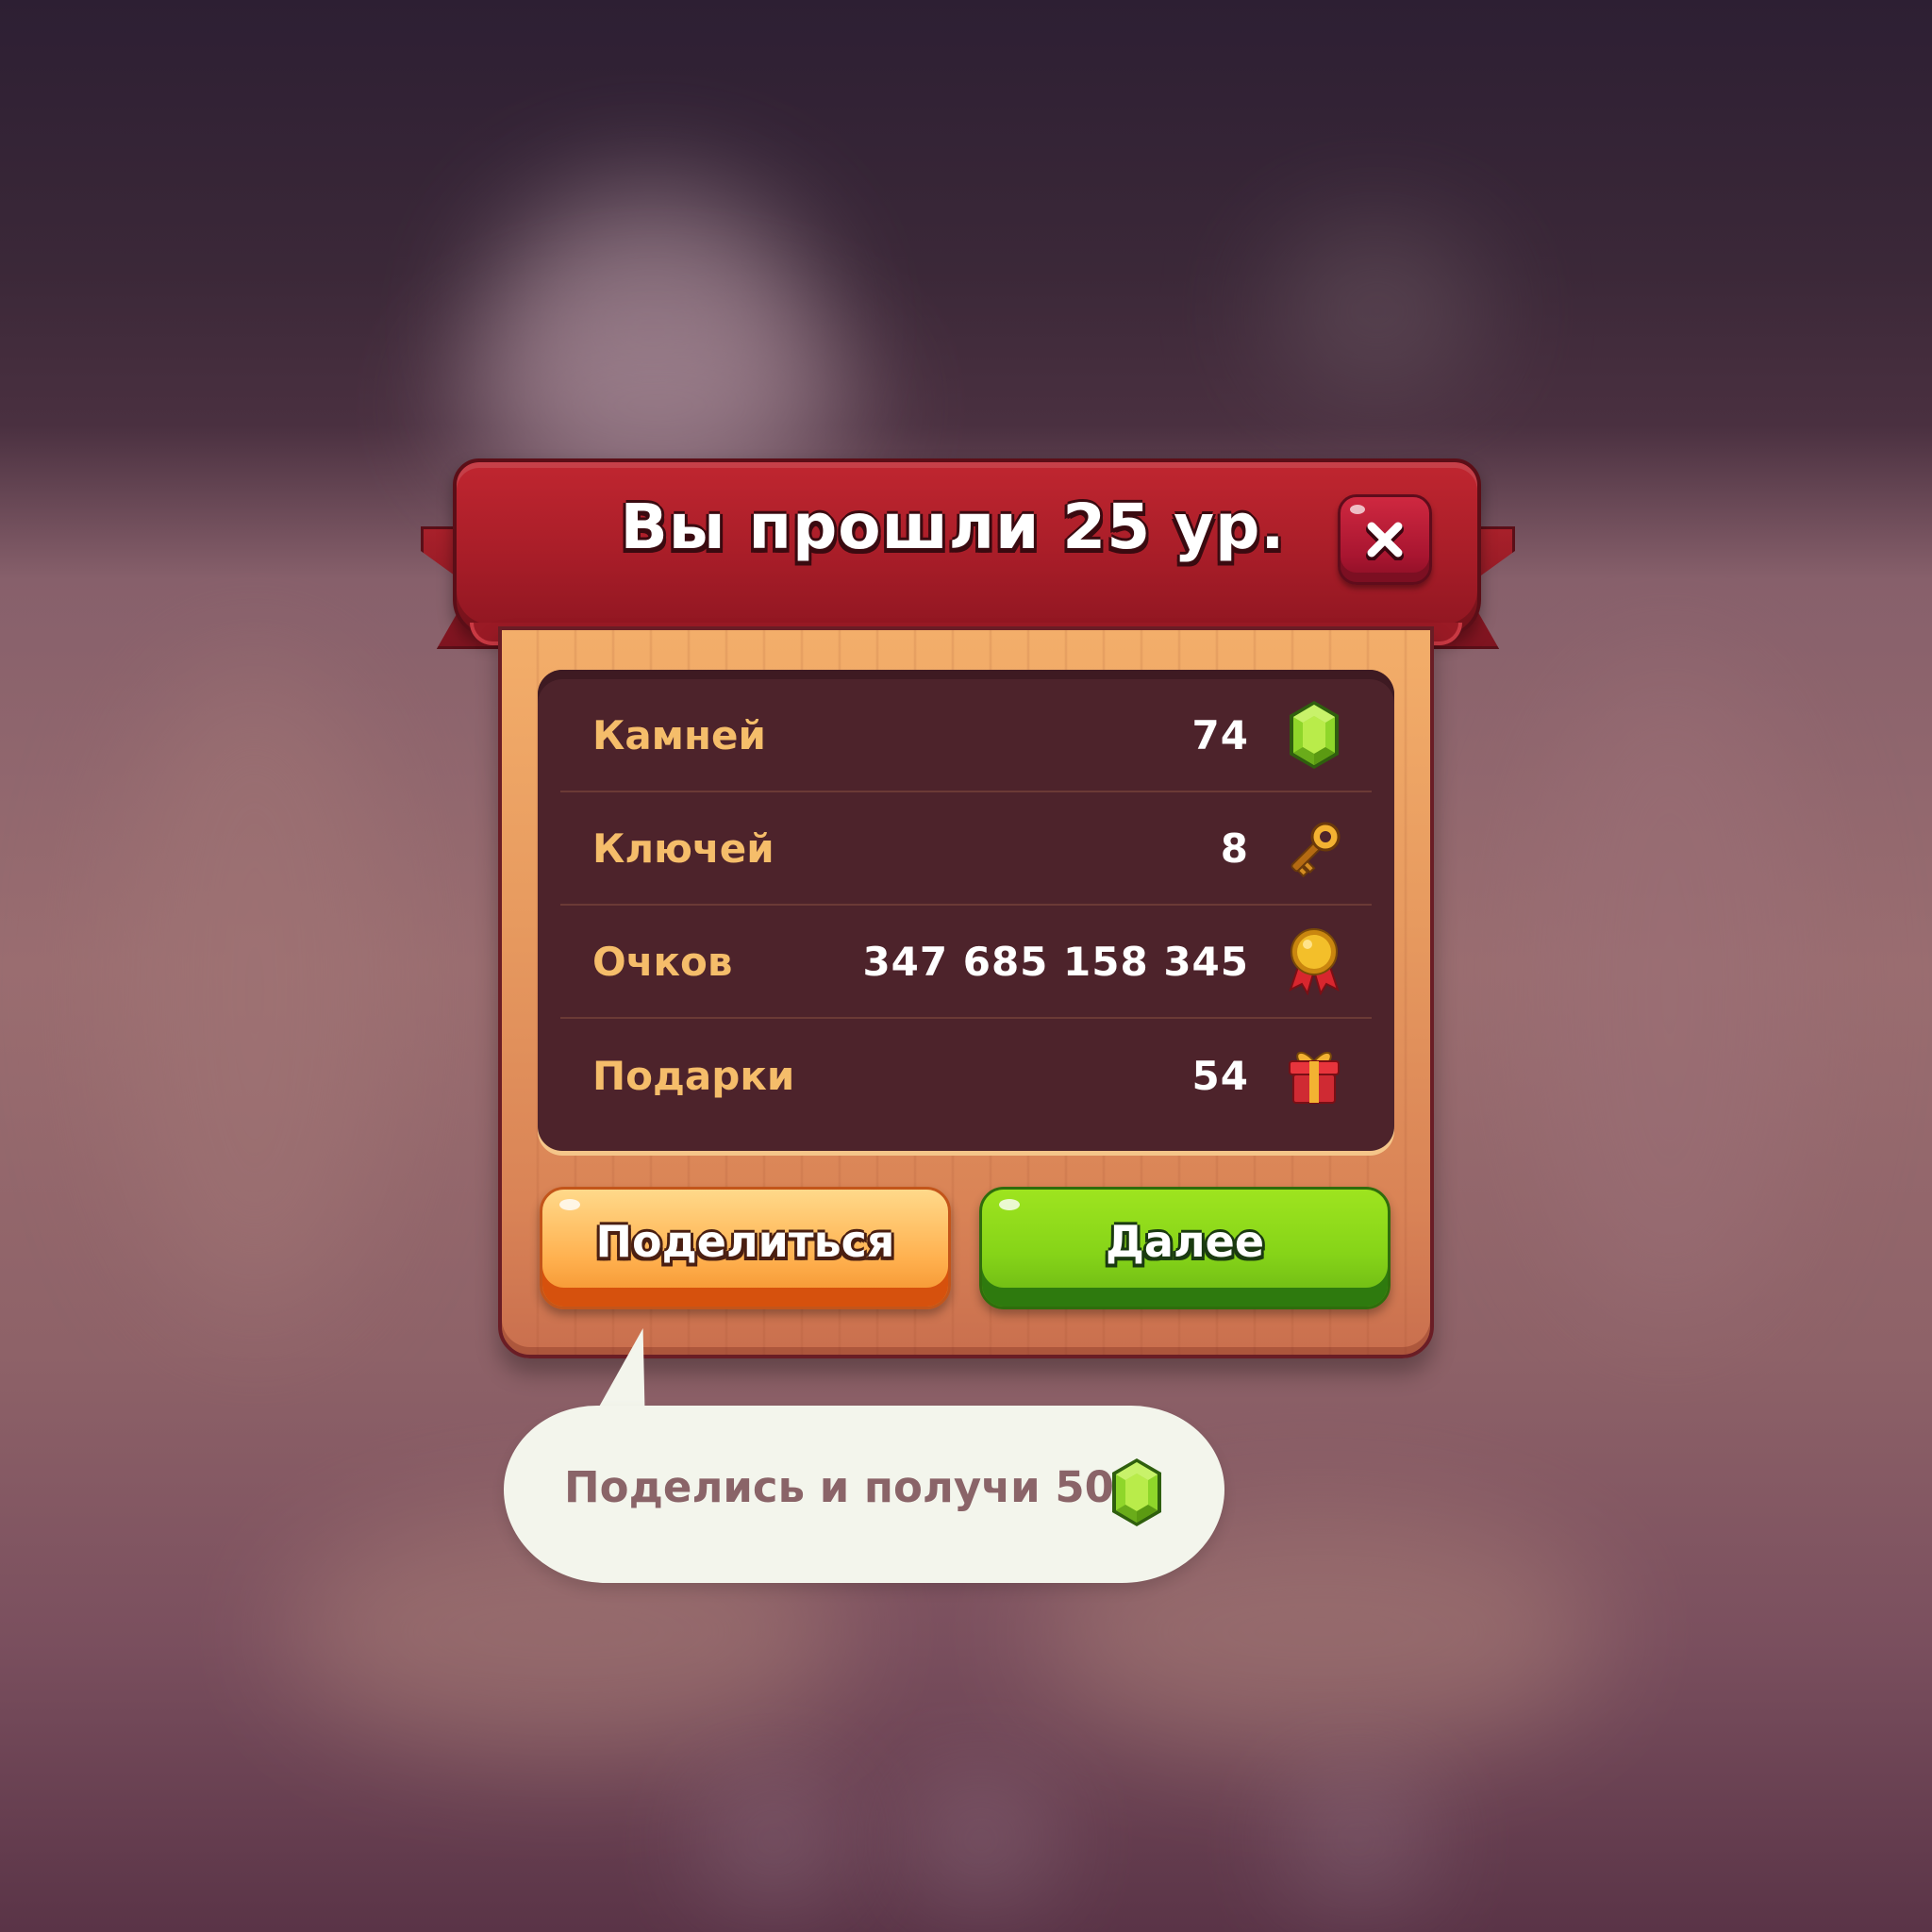 This screenshot has width=1932, height=1932. Describe the element at coordinates (663, 962) in the screenshot. I see `stat-label: Очков` at that location.